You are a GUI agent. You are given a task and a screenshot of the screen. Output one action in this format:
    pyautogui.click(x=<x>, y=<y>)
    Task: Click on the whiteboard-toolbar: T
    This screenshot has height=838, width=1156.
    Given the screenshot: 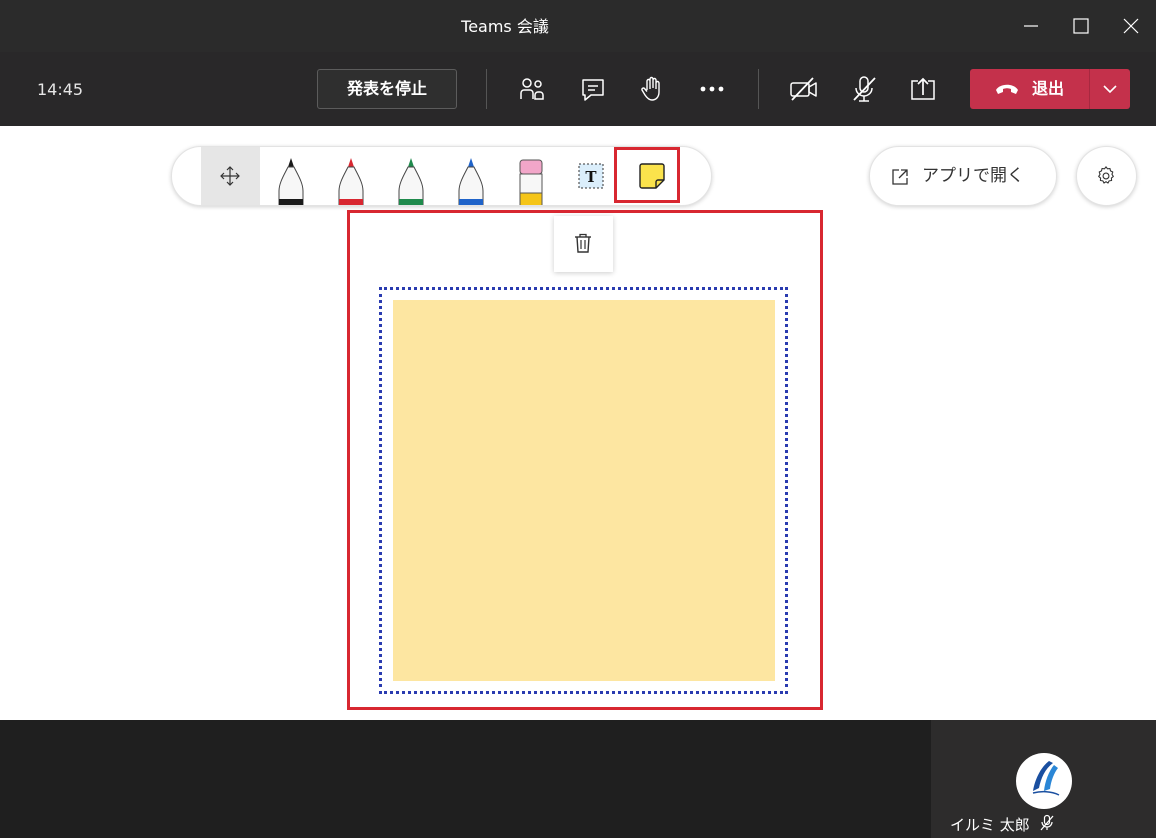 What is the action you would take?
    pyautogui.click(x=441, y=176)
    